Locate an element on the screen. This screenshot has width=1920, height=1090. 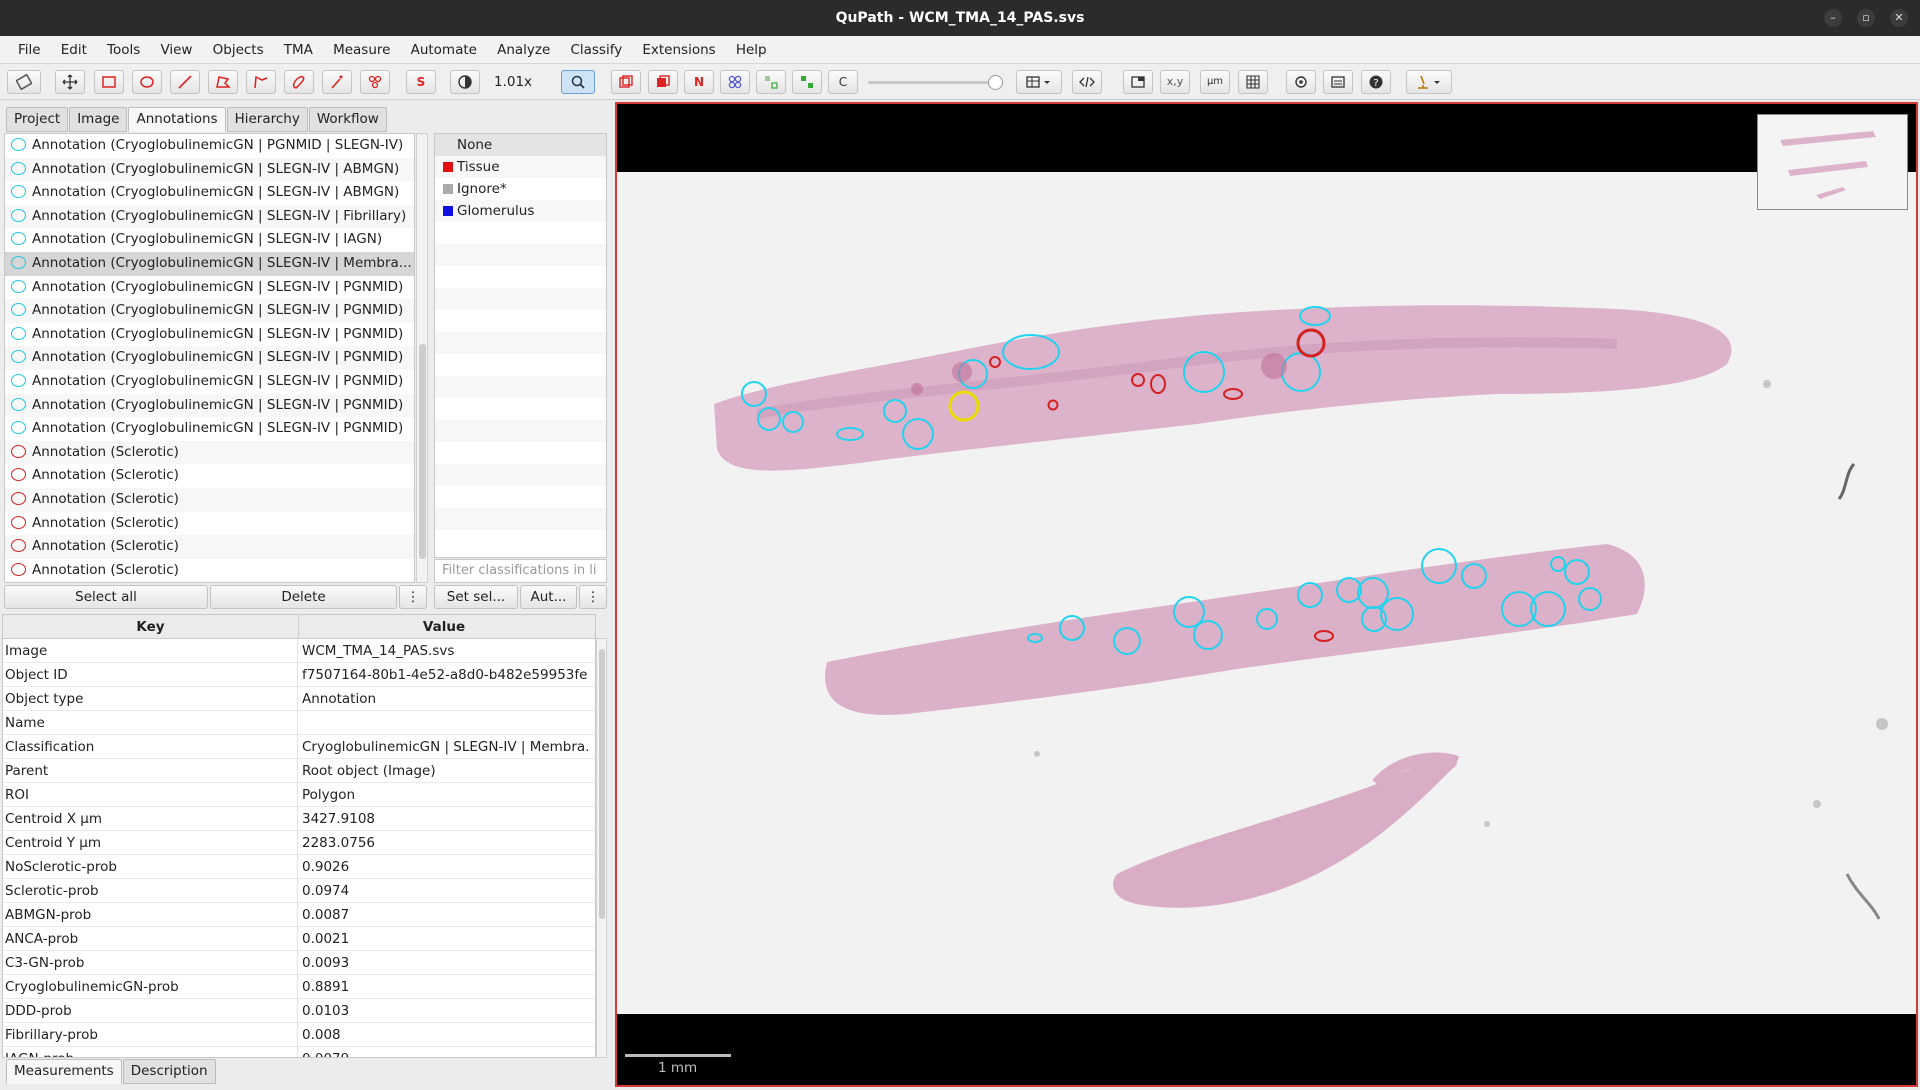
tab-project: Project is located at coordinates (37, 119).